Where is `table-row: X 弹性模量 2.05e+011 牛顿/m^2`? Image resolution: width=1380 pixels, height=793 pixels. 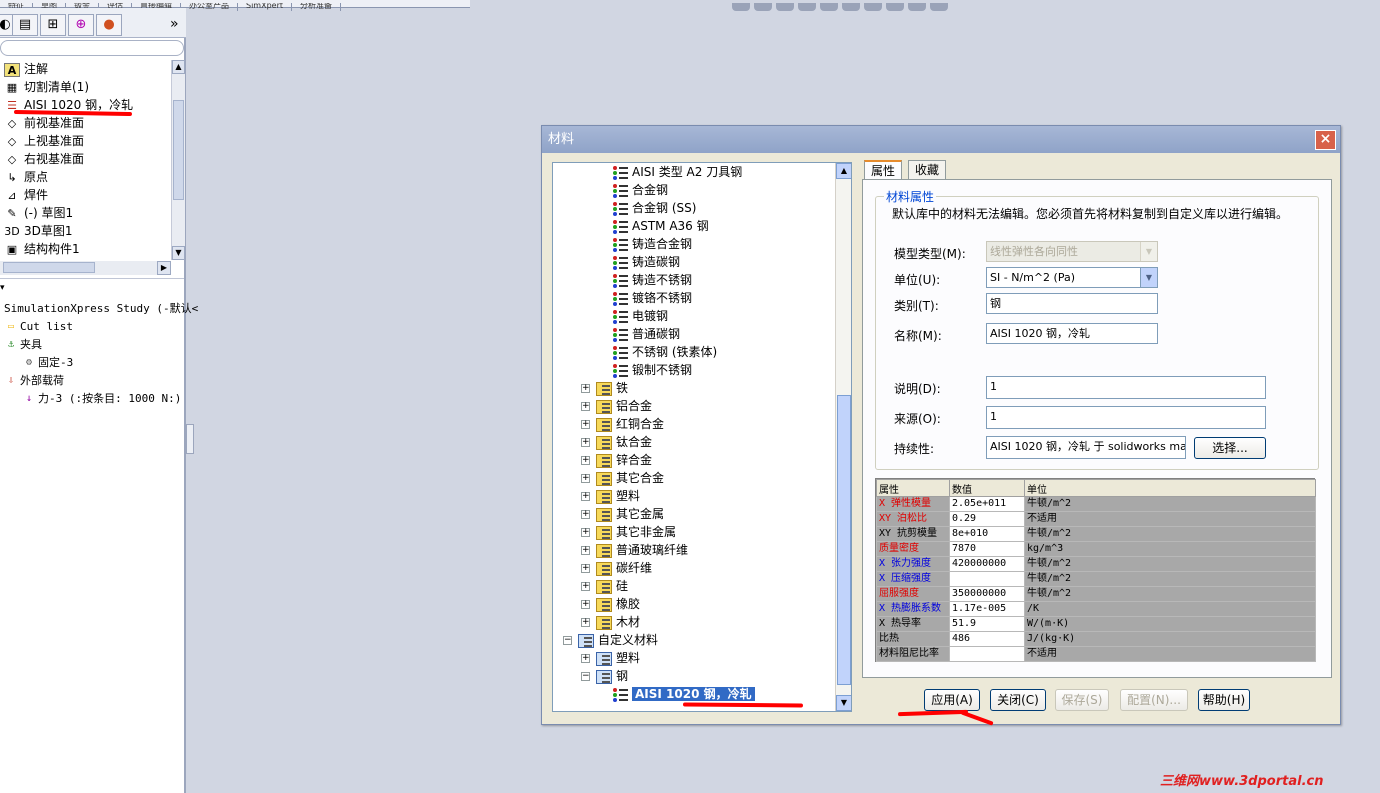 table-row: X 弹性模量 2.05e+011 牛顿/m^2 is located at coordinates (1096, 504).